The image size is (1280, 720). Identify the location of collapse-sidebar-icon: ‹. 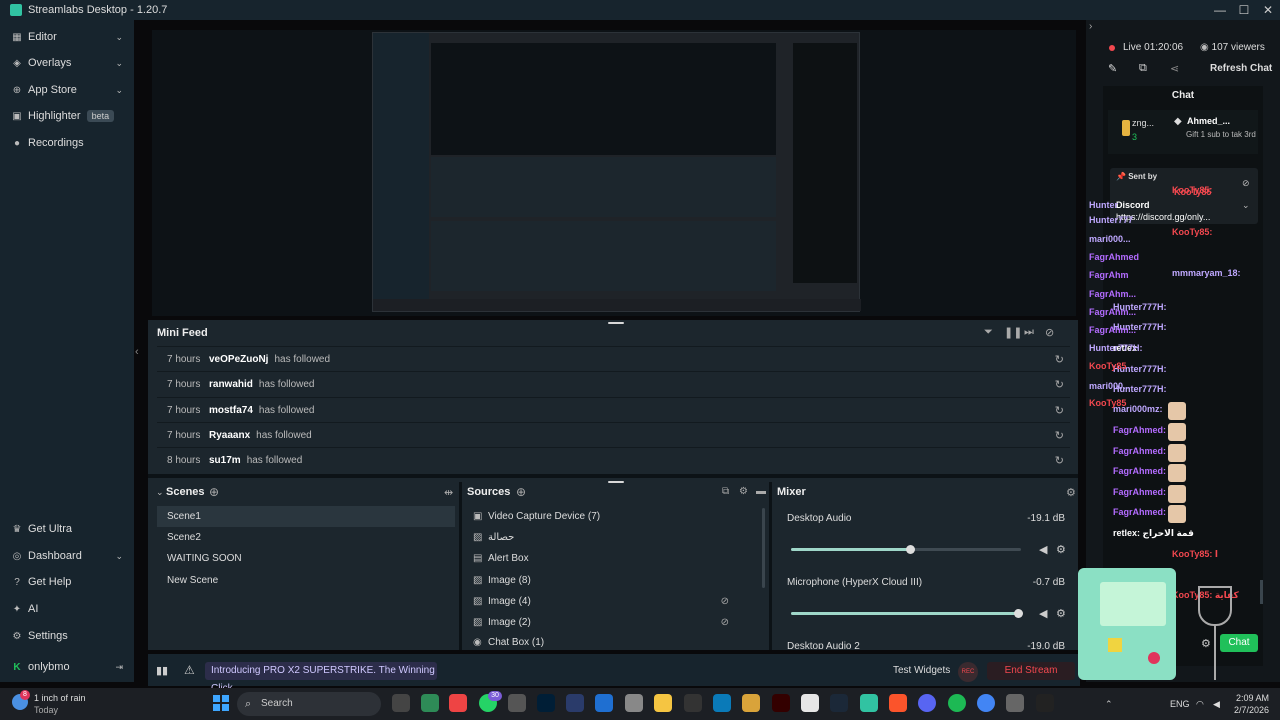
(137, 352).